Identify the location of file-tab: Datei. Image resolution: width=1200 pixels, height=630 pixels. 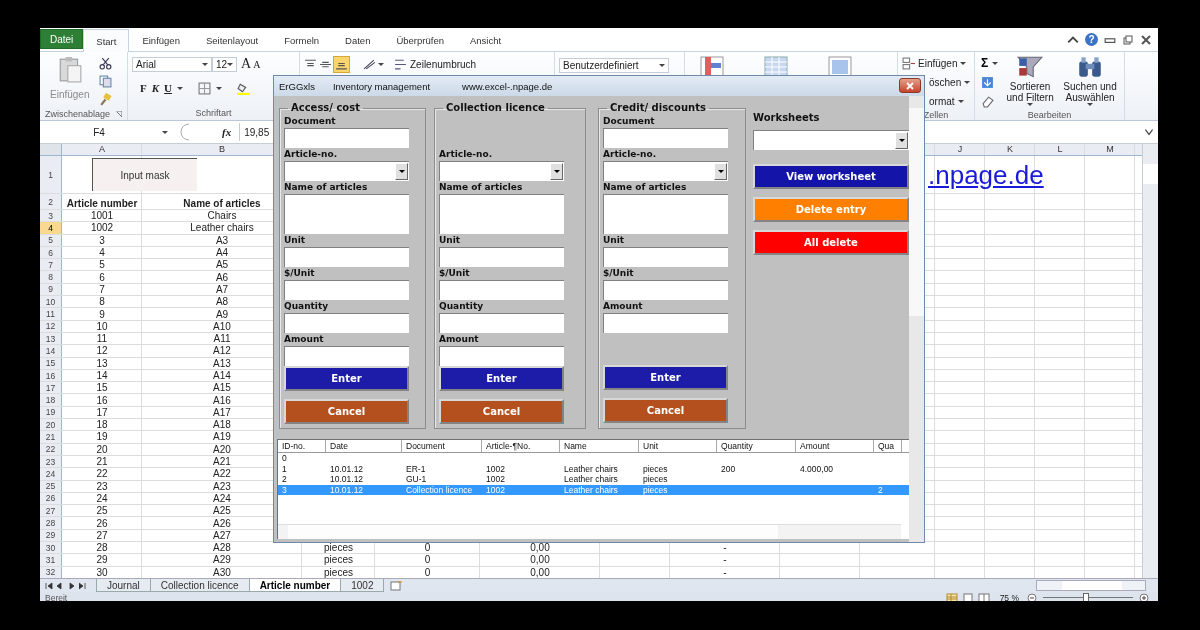
(62, 39).